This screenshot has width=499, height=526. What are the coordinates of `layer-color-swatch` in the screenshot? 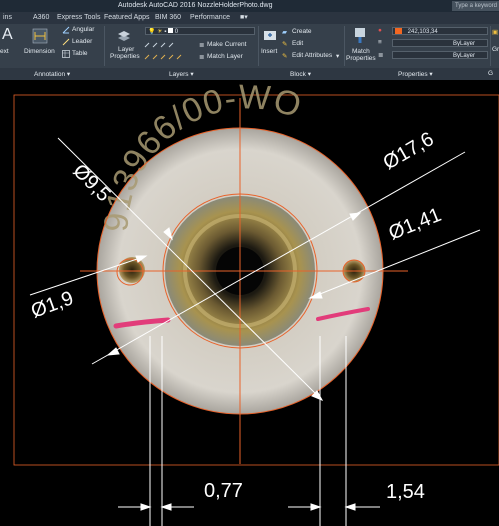 It's located at (171, 30).